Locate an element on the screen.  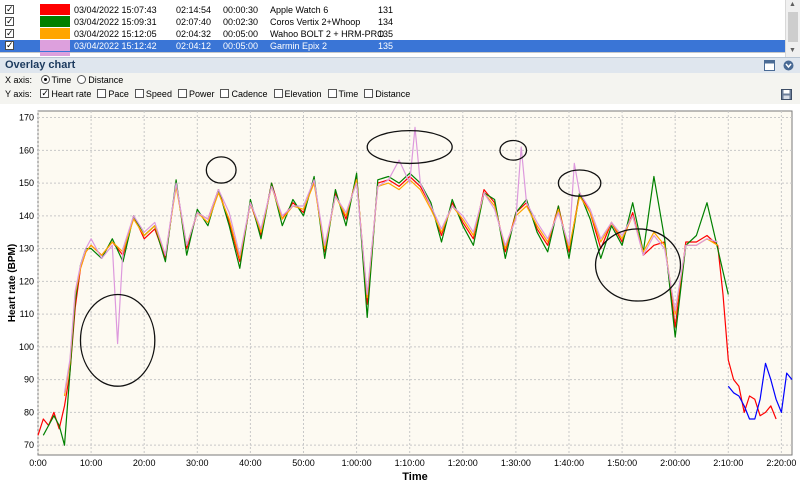
next-row-swatch is located at coordinates (55, 54).